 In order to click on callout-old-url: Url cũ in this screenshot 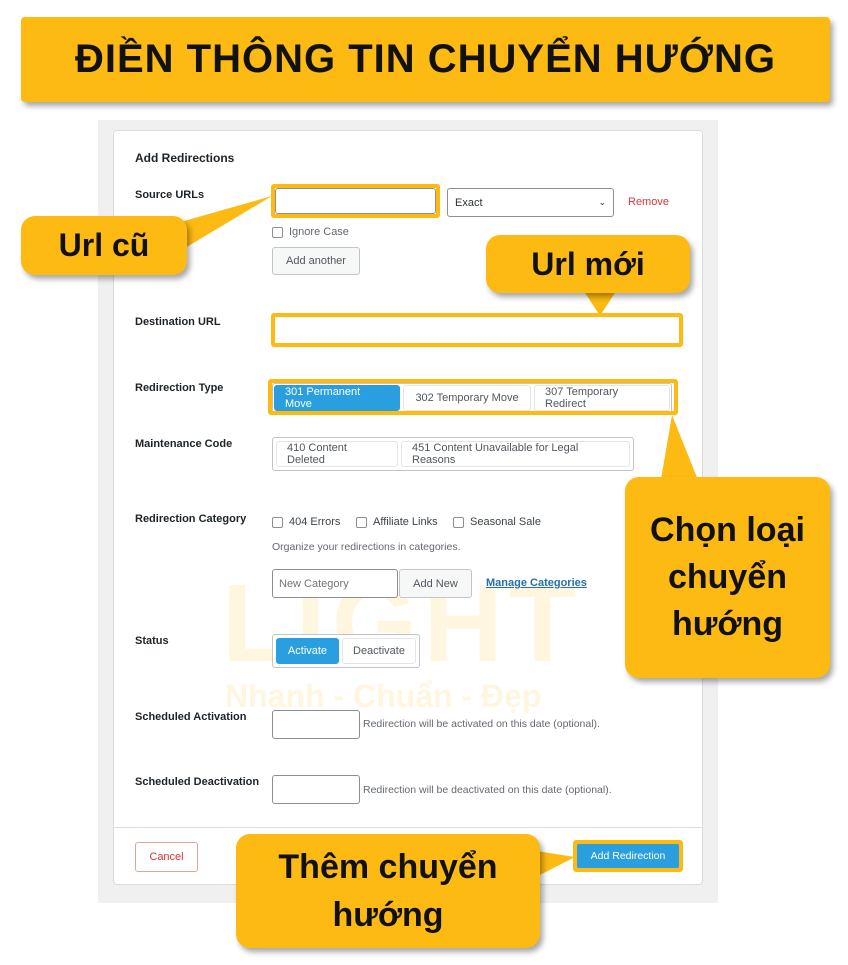, I will do `click(104, 245)`.